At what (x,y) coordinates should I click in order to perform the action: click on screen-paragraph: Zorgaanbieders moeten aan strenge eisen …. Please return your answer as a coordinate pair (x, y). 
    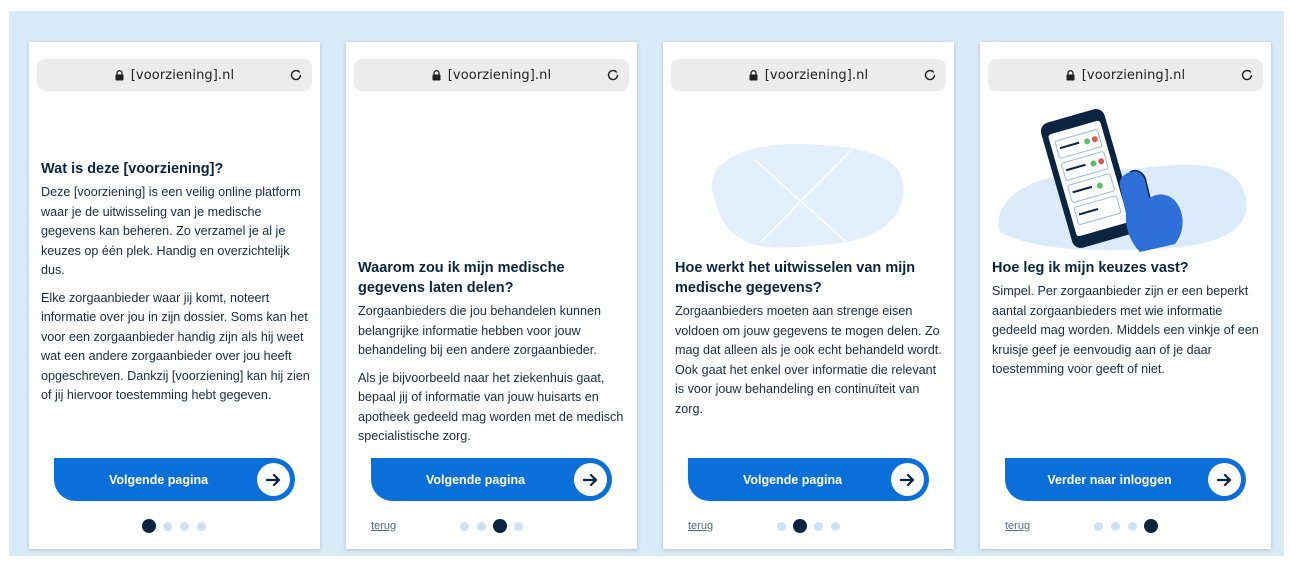
    Looking at the image, I should click on (808, 360).